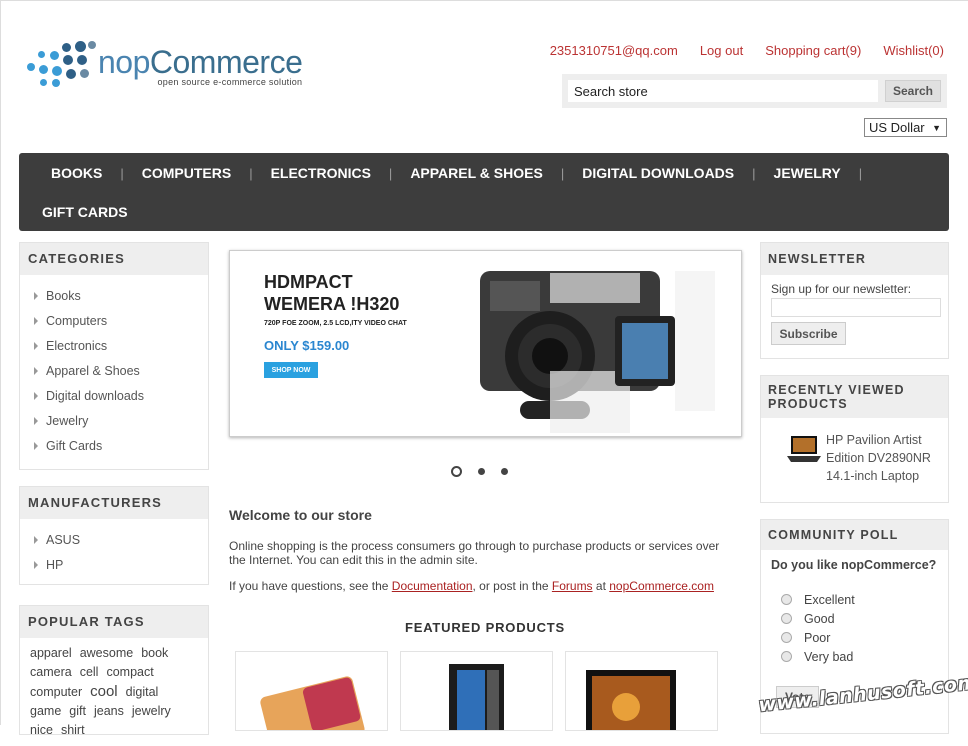  What do you see at coordinates (154, 653) in the screenshot?
I see `tag-link: book` at bounding box center [154, 653].